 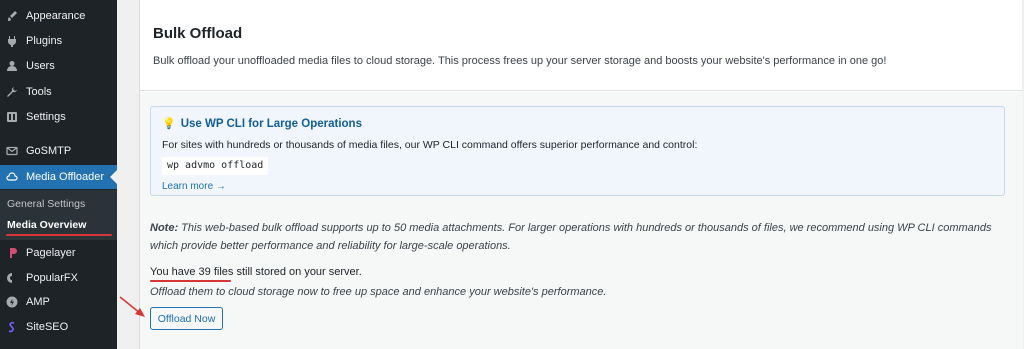 I want to click on users-icon, so click(x=12, y=66).